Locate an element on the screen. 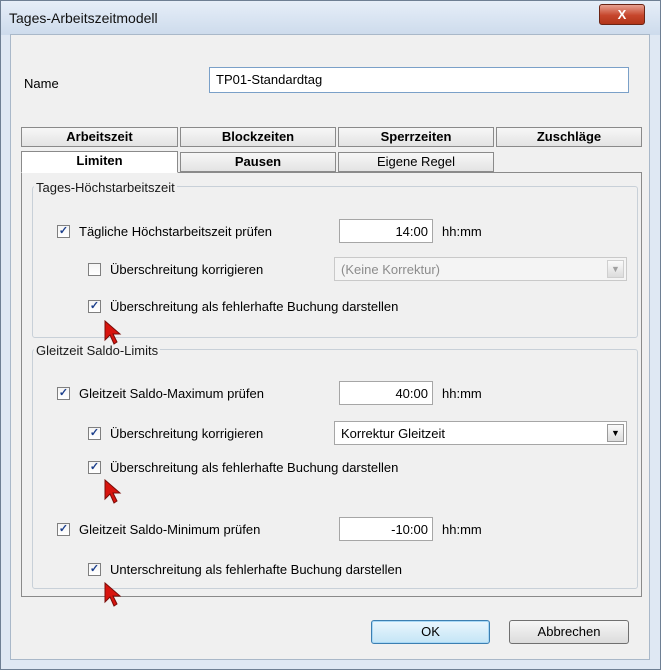 The image size is (661, 670). input-saldo-minimum: -10:00 is located at coordinates (386, 529).